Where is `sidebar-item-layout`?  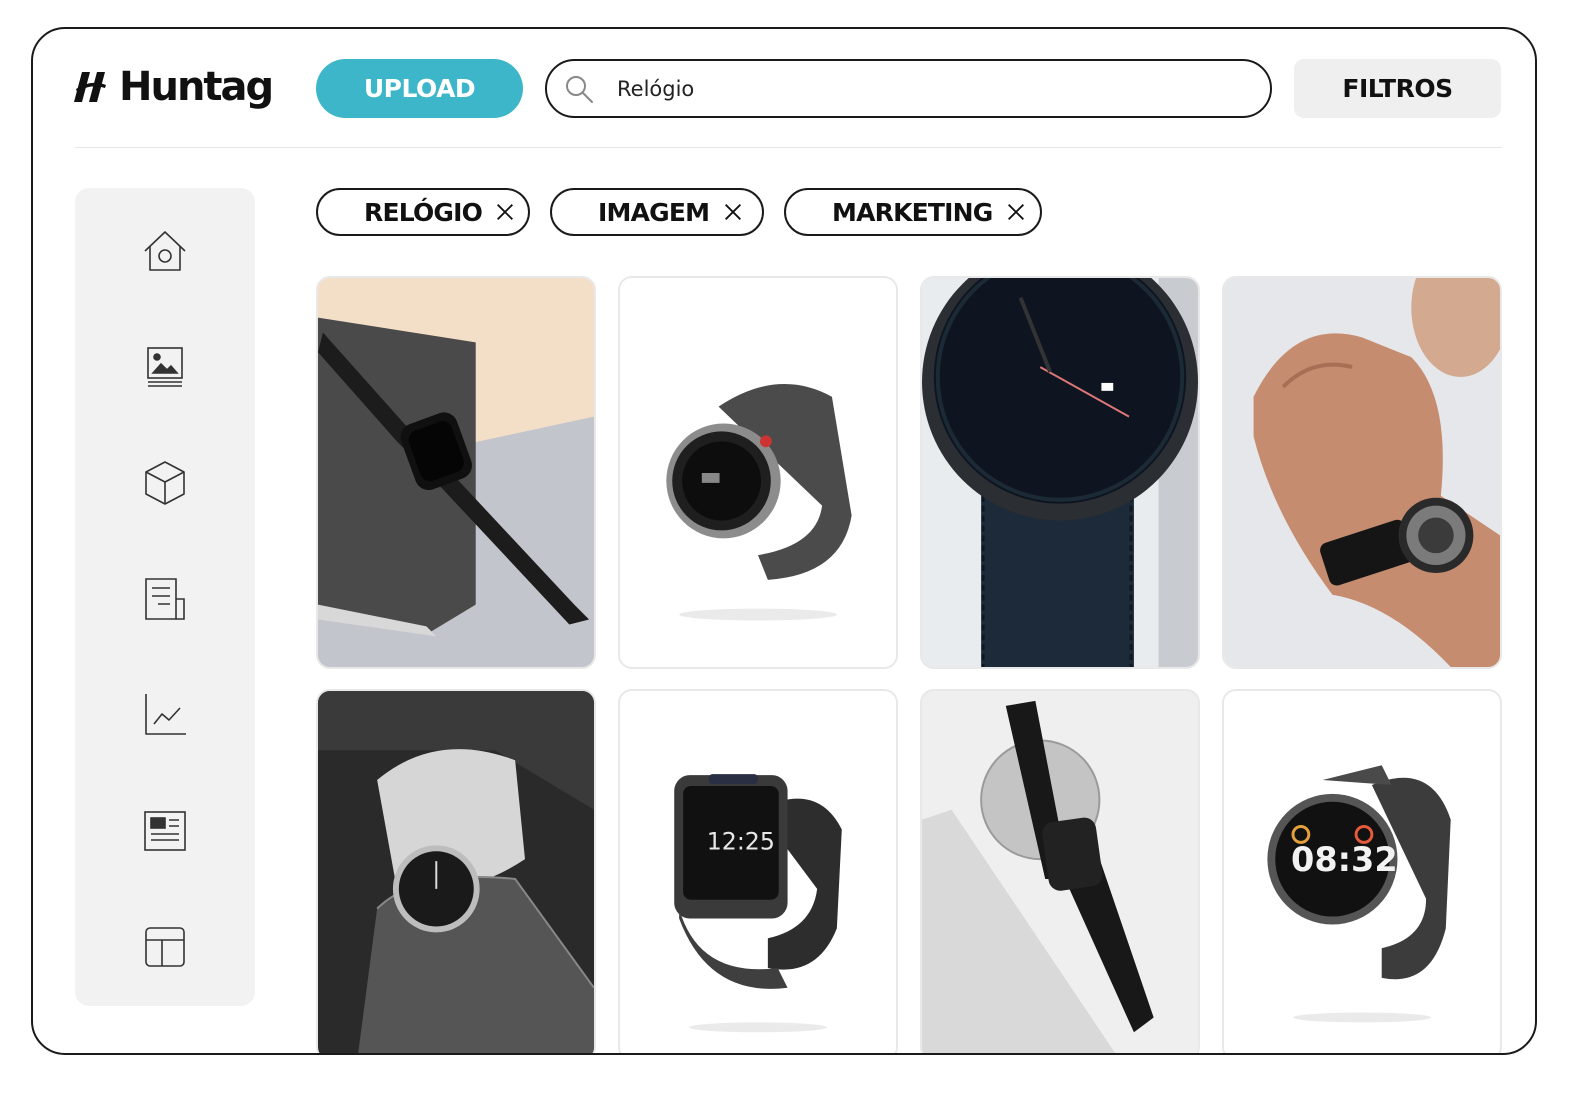
sidebar-item-layout is located at coordinates (165, 947).